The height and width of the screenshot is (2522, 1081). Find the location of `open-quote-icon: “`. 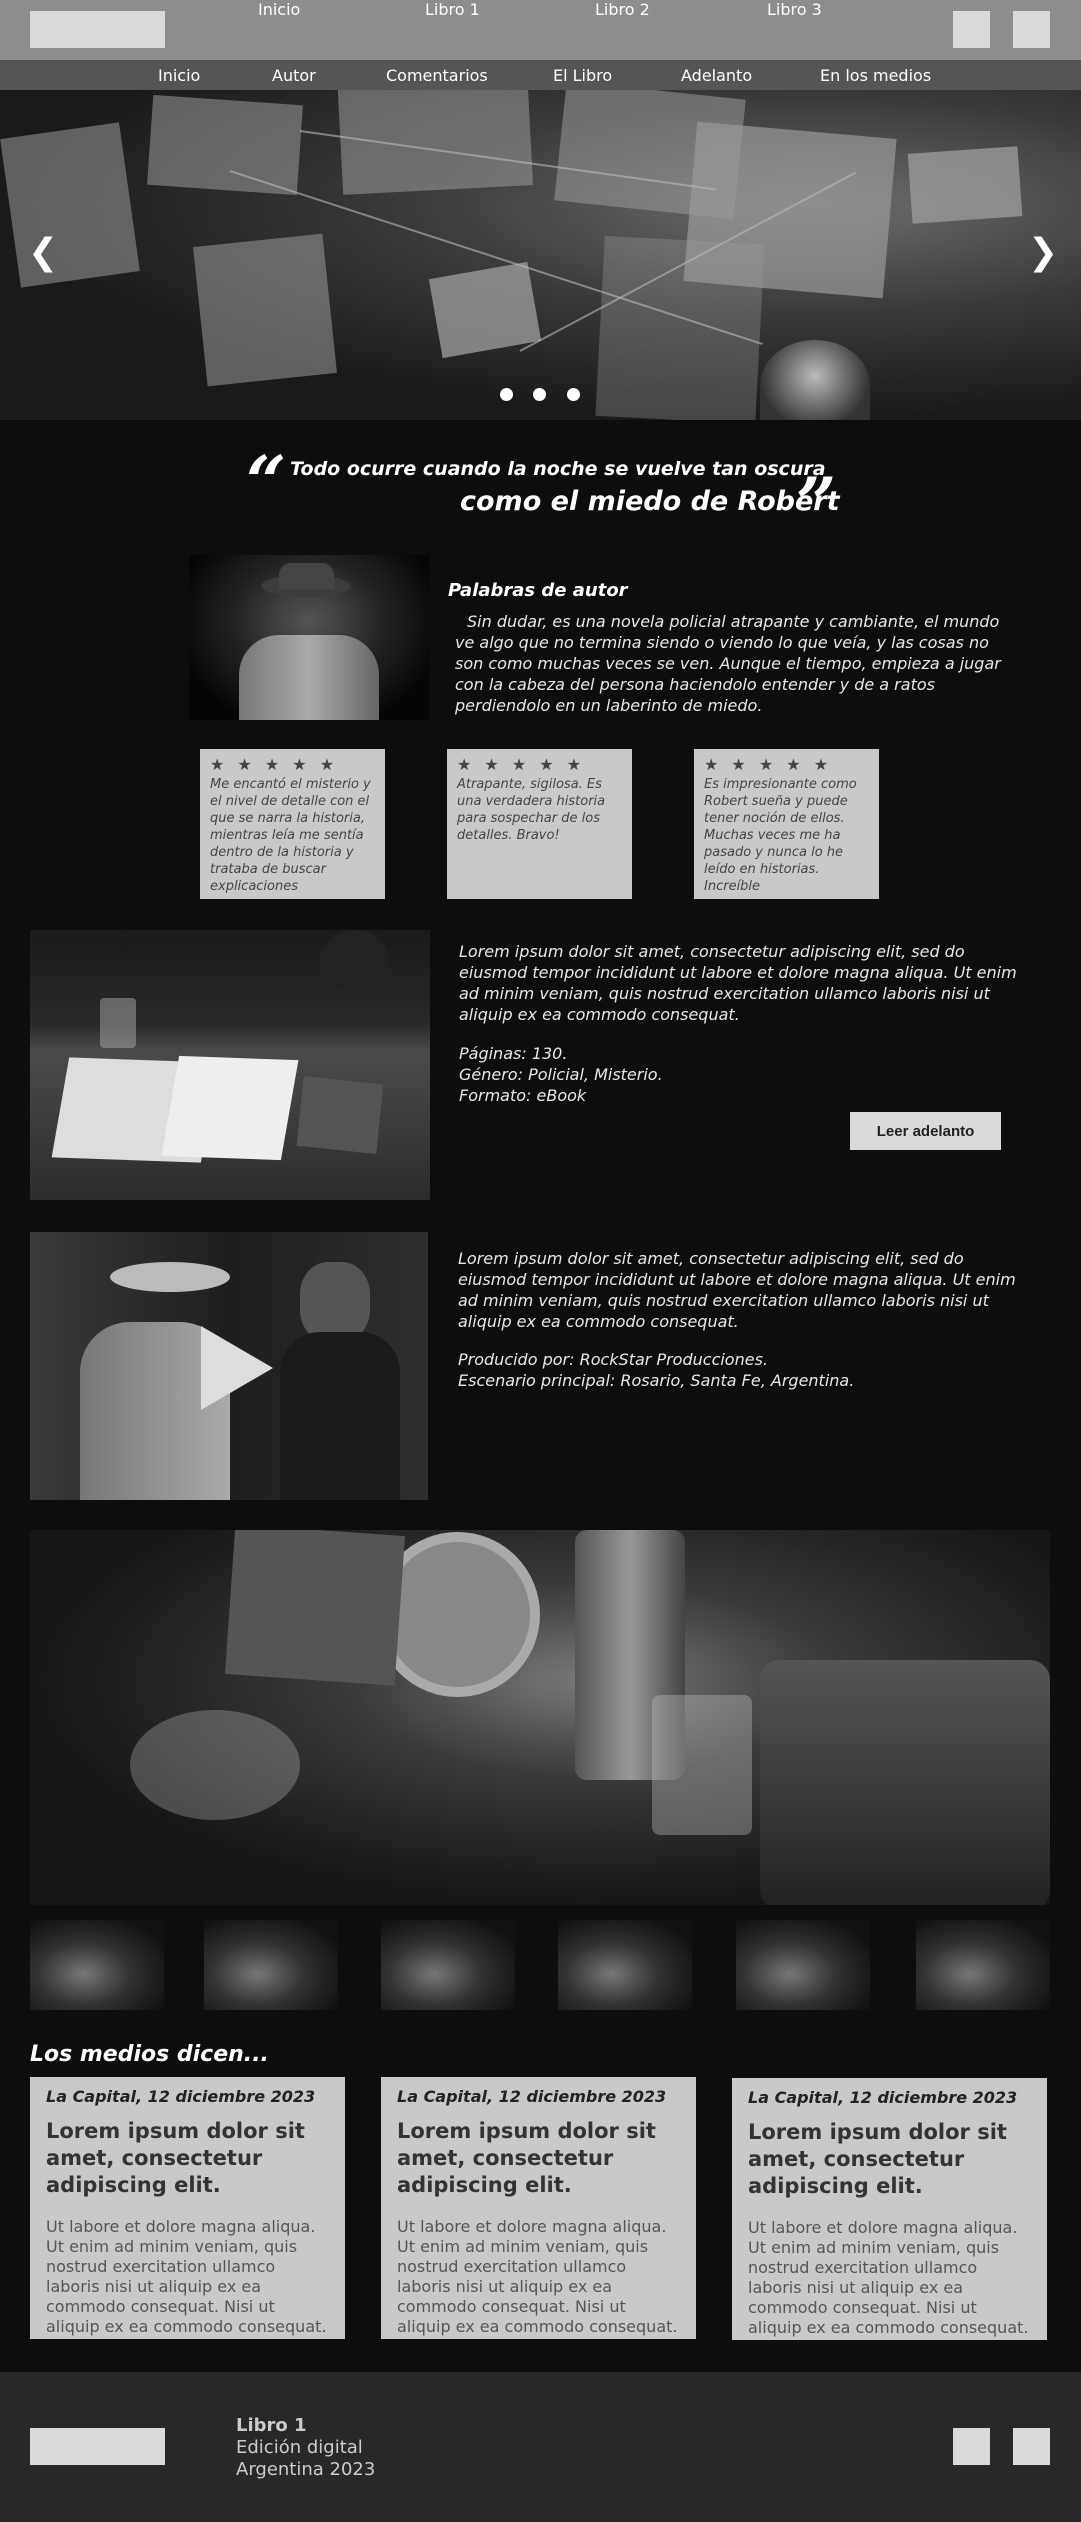

open-quote-icon: “ is located at coordinates (266, 481).